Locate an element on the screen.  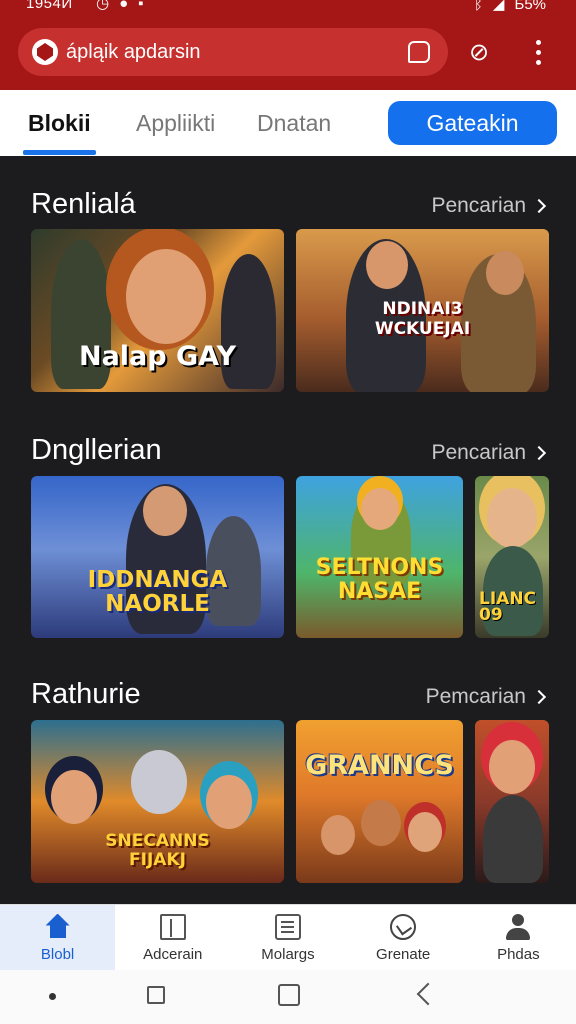
game-card: Nalap GAY is located at coordinates (157, 310).